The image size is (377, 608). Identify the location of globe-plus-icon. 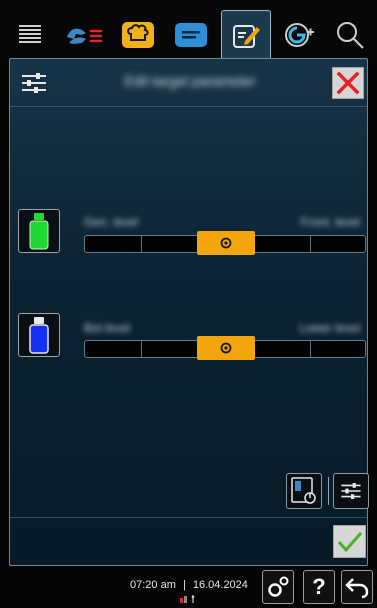
(299, 35).